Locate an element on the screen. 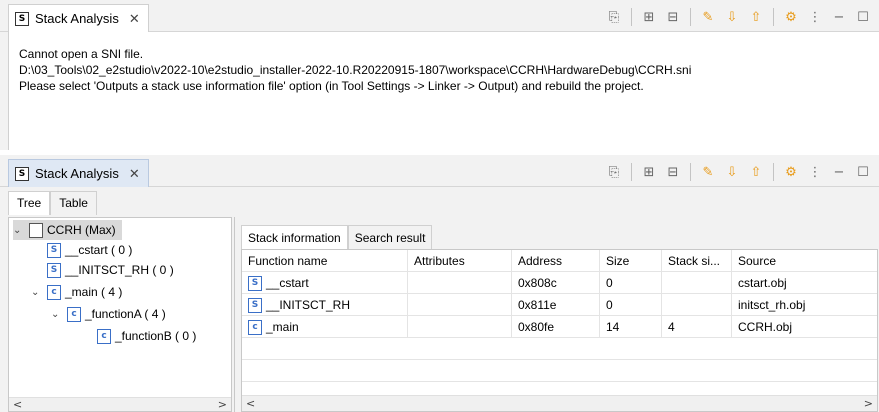 The height and width of the screenshot is (412, 879). cell-size: 0 is located at coordinates (631, 305).